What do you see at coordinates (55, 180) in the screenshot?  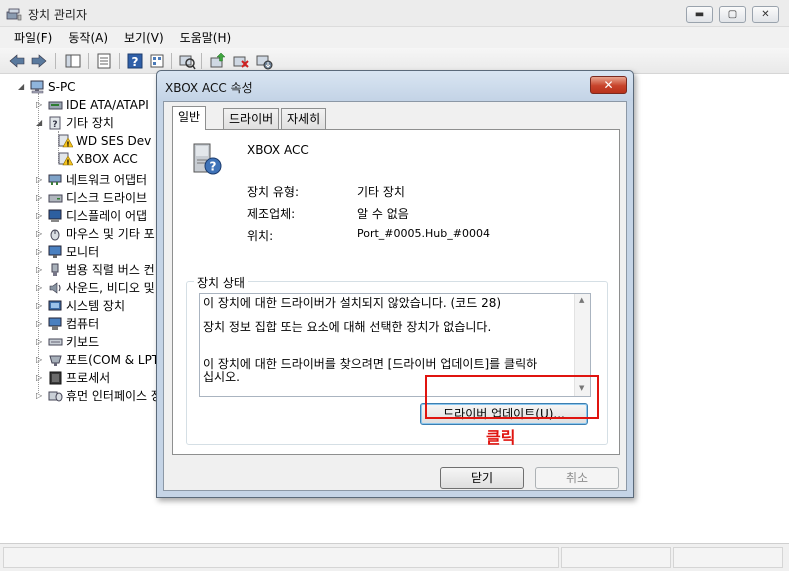 I see `network-adapter-icon` at bounding box center [55, 180].